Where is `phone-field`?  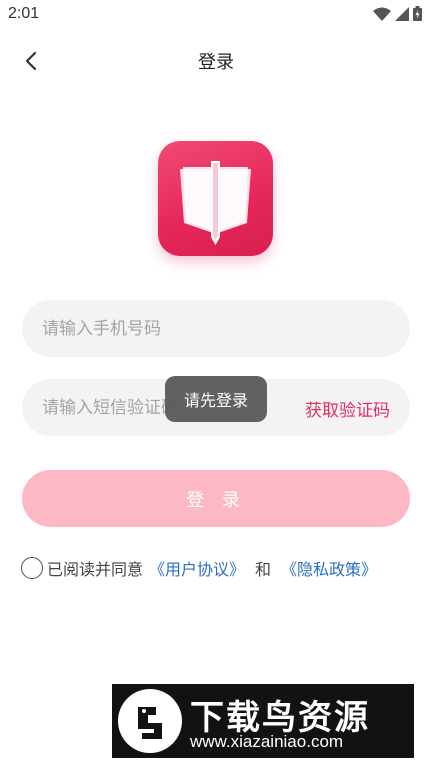 phone-field is located at coordinates (216, 328).